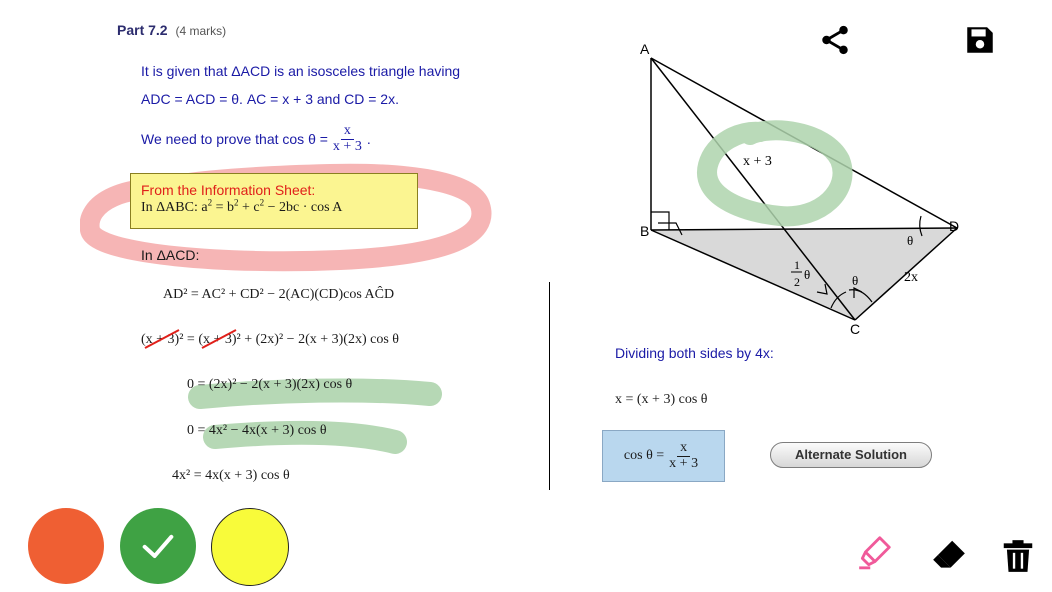 The height and width of the screenshot is (592, 1052). Describe the element at coordinates (170, 255) in the screenshot. I see `in-acd-label: In ΔACD:` at that location.